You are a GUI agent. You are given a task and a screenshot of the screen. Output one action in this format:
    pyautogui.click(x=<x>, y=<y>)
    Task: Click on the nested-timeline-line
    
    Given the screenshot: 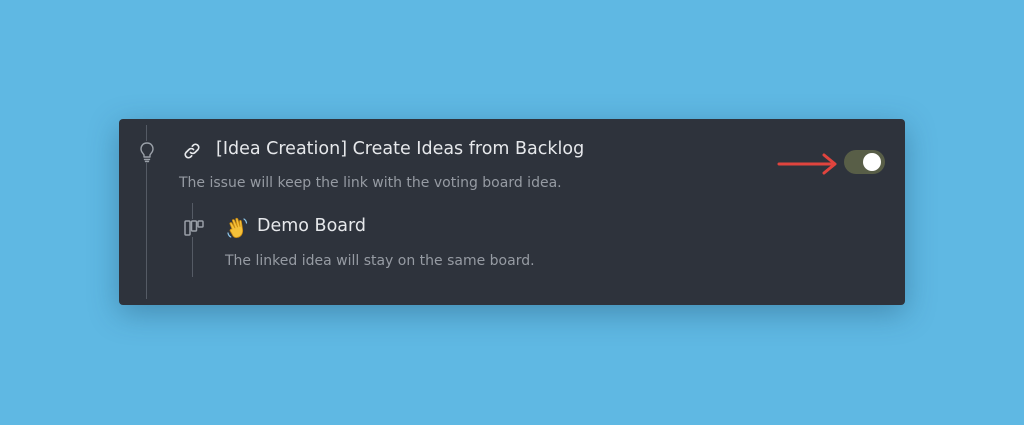 What is the action you would take?
    pyautogui.click(x=192, y=240)
    